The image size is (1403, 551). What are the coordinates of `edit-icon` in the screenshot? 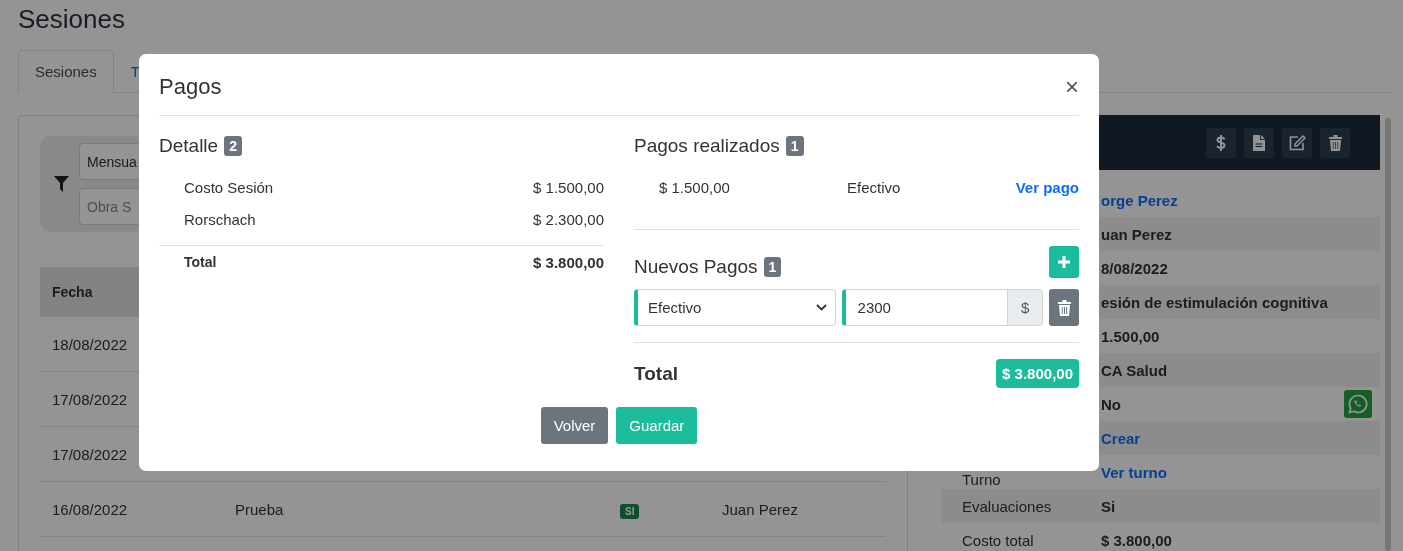 It's located at (1297, 142).